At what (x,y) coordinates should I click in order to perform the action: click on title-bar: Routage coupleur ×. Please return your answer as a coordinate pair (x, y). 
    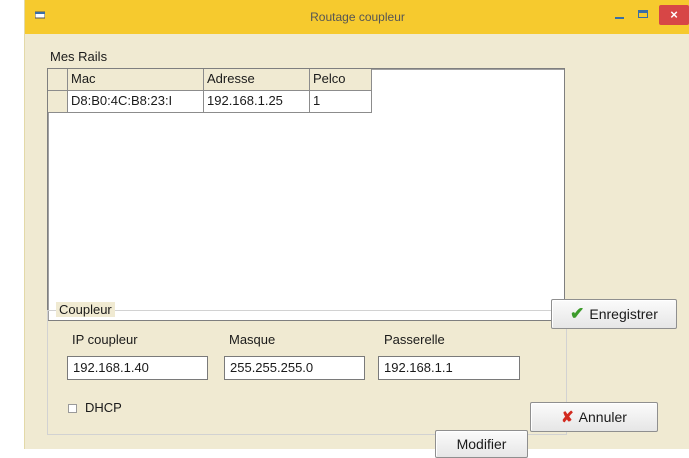
    Looking at the image, I should click on (357, 17).